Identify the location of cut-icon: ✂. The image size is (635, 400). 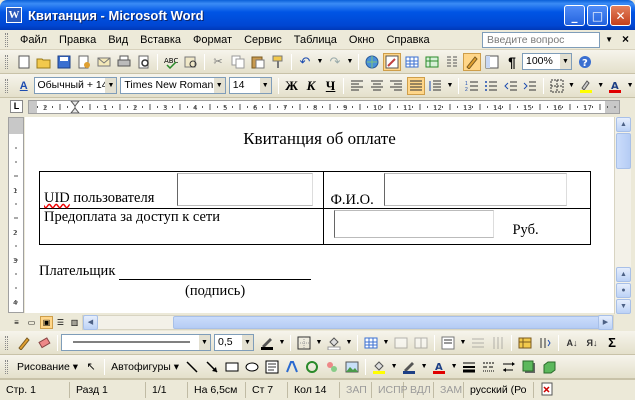
(218, 62).